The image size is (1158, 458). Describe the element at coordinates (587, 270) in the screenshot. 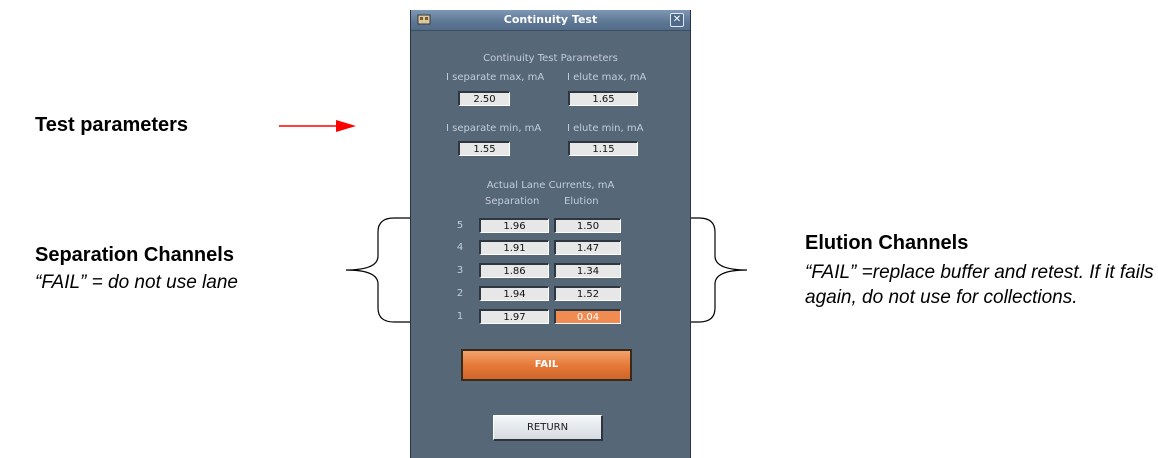

I see `lane-3-elution-current: 1.34` at that location.